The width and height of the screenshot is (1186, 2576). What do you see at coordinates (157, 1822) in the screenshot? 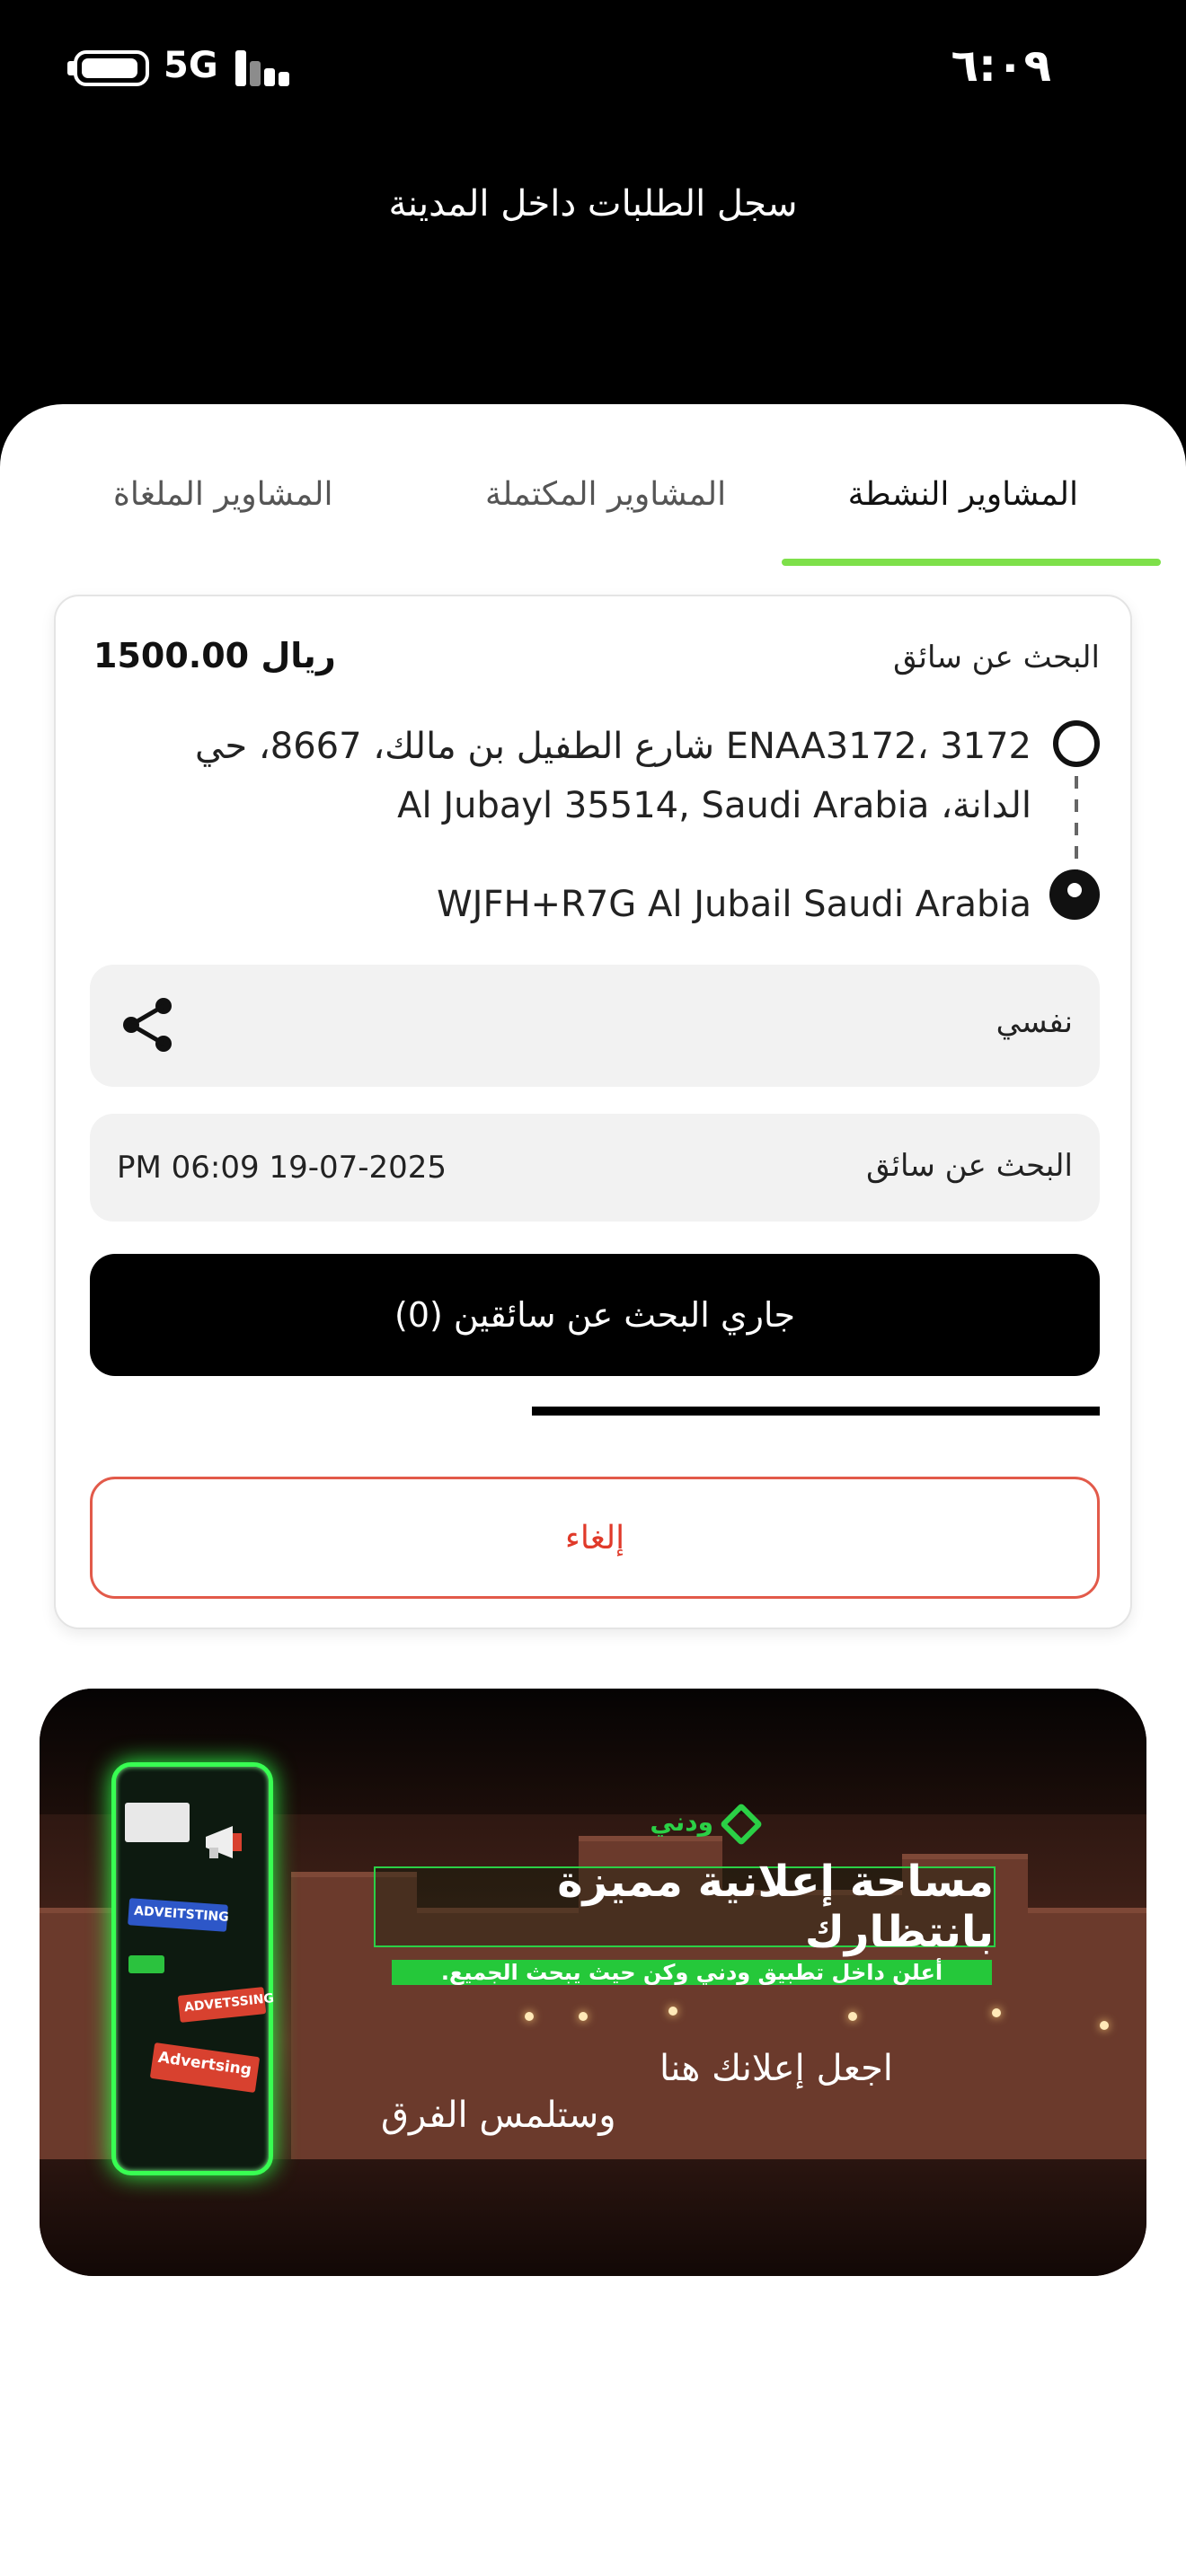
I see `phone-screen-banner` at bounding box center [157, 1822].